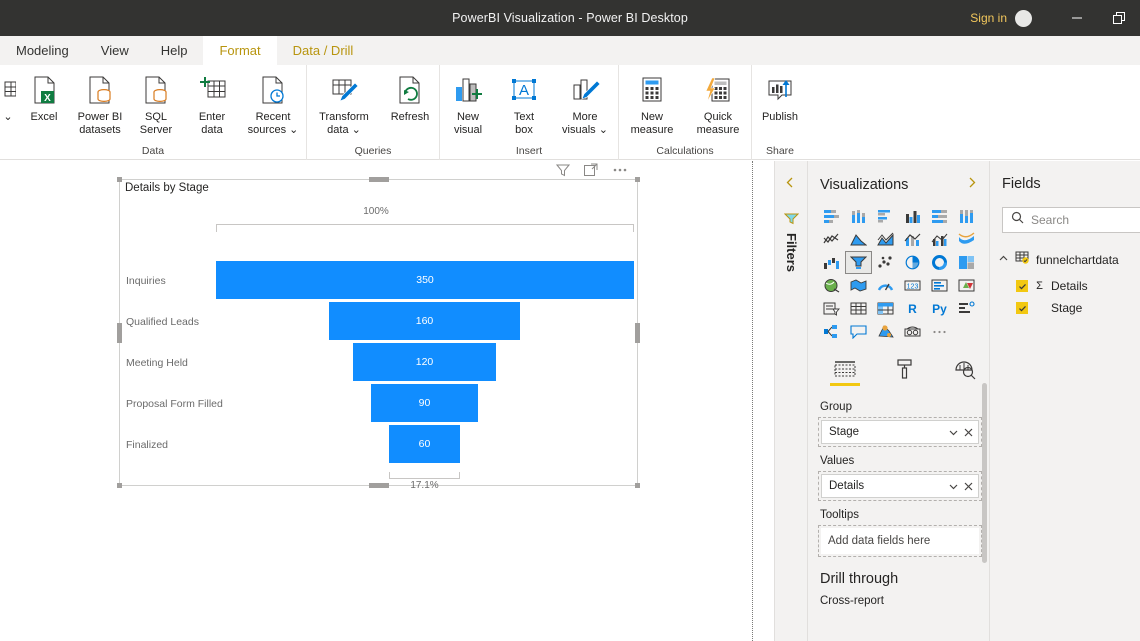  I want to click on viz-more-visuals-ellipsis, so click(939, 331).